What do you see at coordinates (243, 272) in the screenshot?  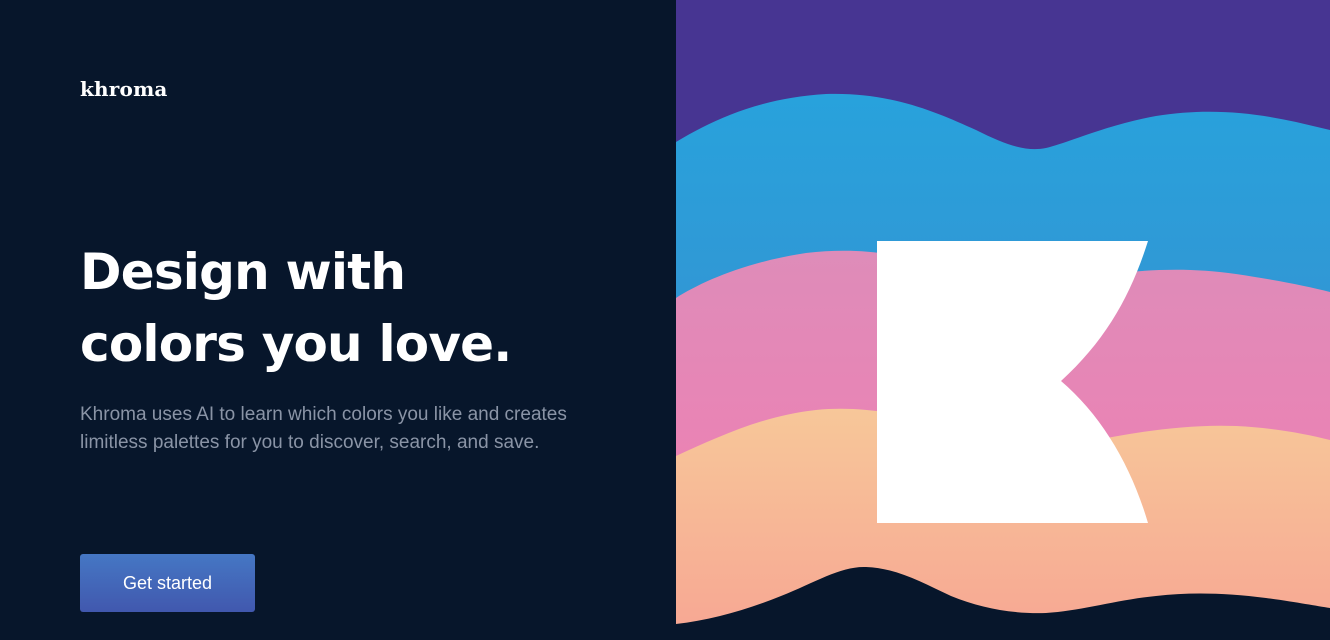 I see `headline-line-1: Design with` at bounding box center [243, 272].